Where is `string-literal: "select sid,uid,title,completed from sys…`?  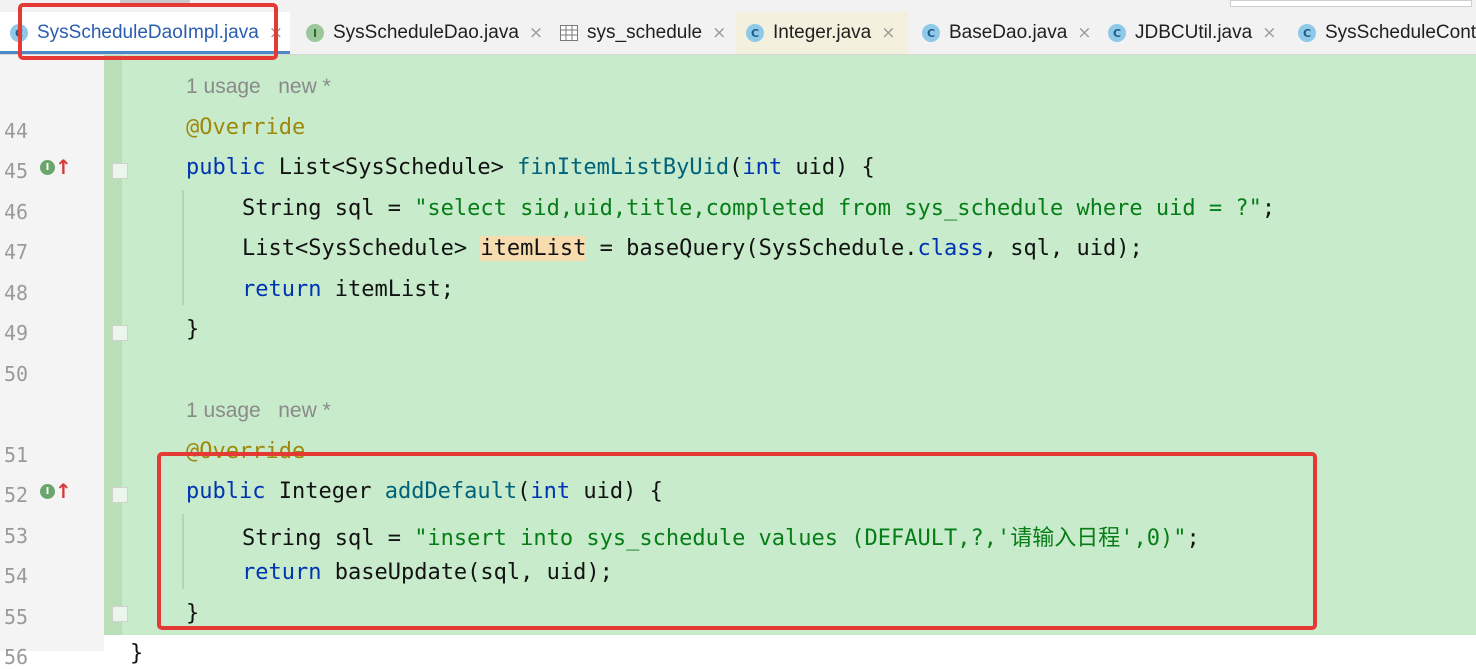
string-literal: "select sid,uid,title,completed from sys… is located at coordinates (838, 208).